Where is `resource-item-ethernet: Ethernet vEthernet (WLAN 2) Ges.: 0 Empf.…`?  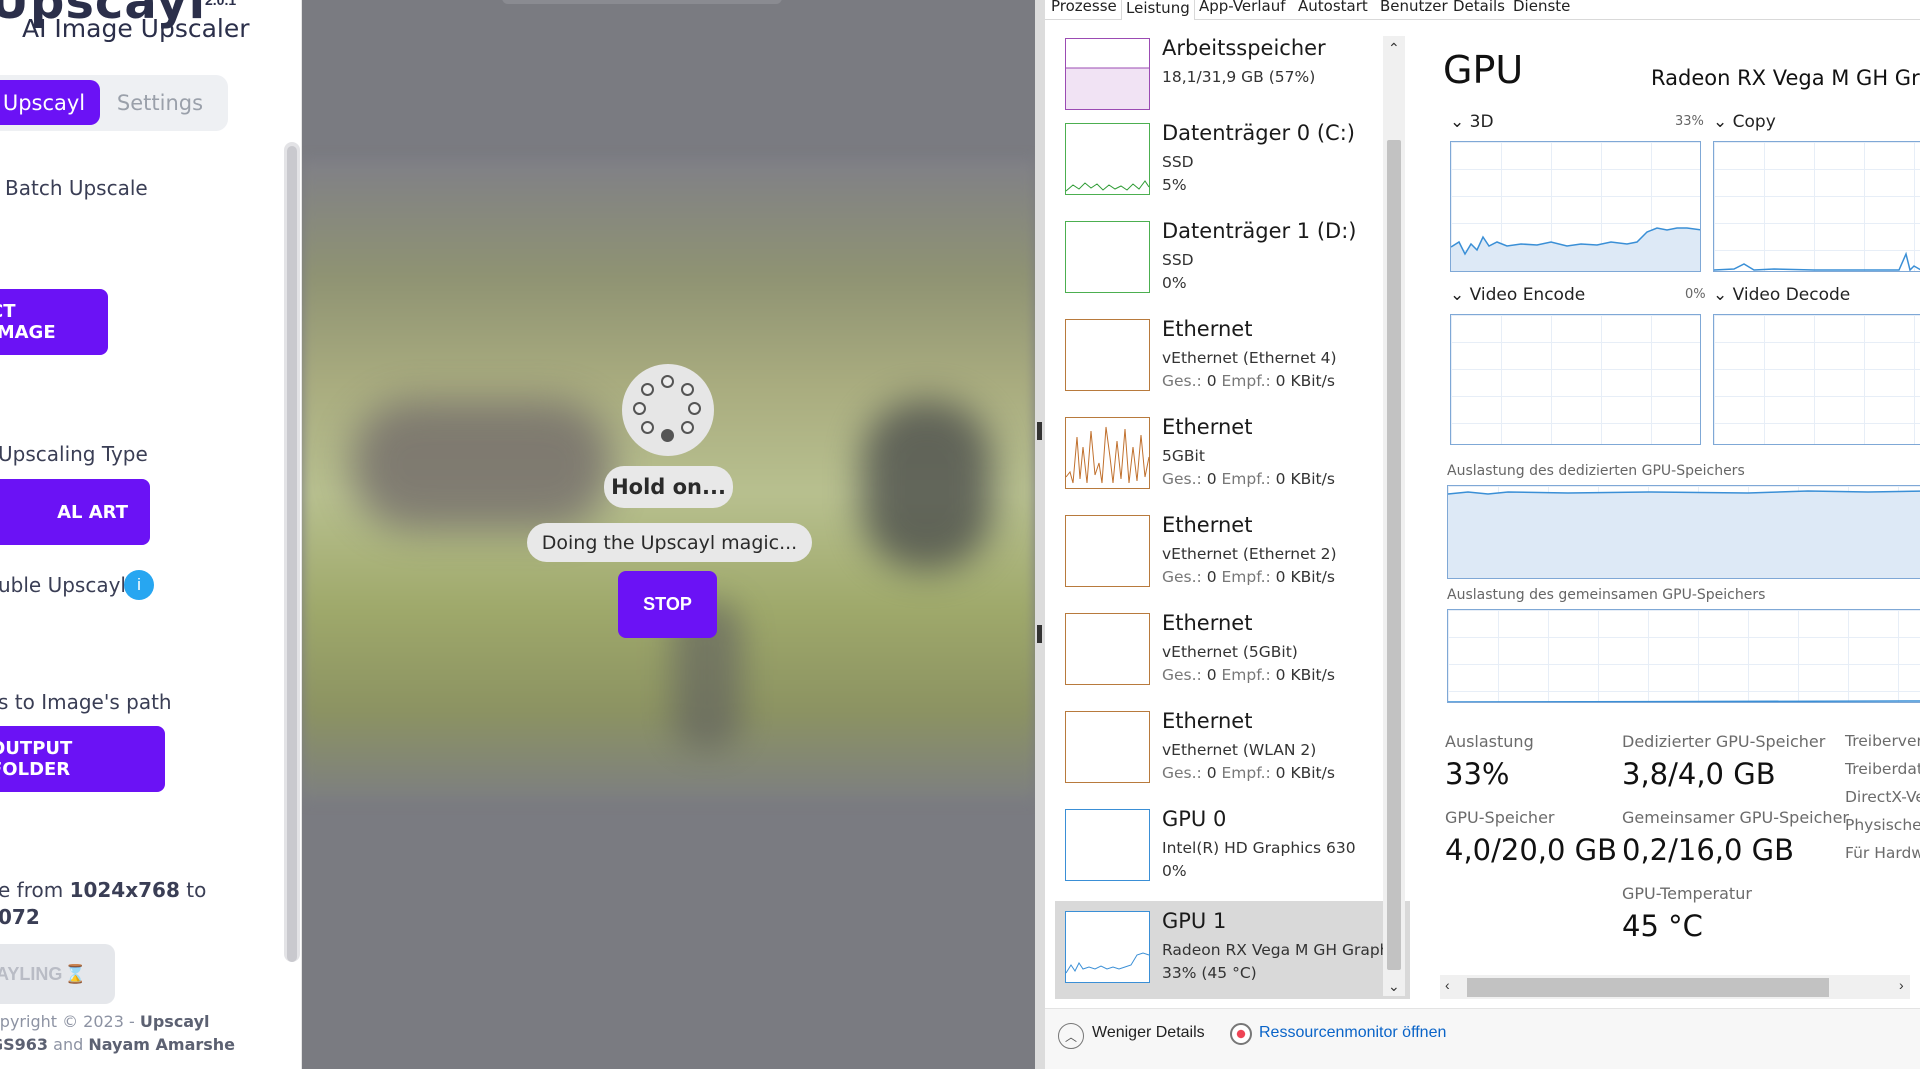 resource-item-ethernet: Ethernet vEthernet (WLAN 2) Ges.: 0 Empf.… is located at coordinates (1232, 750).